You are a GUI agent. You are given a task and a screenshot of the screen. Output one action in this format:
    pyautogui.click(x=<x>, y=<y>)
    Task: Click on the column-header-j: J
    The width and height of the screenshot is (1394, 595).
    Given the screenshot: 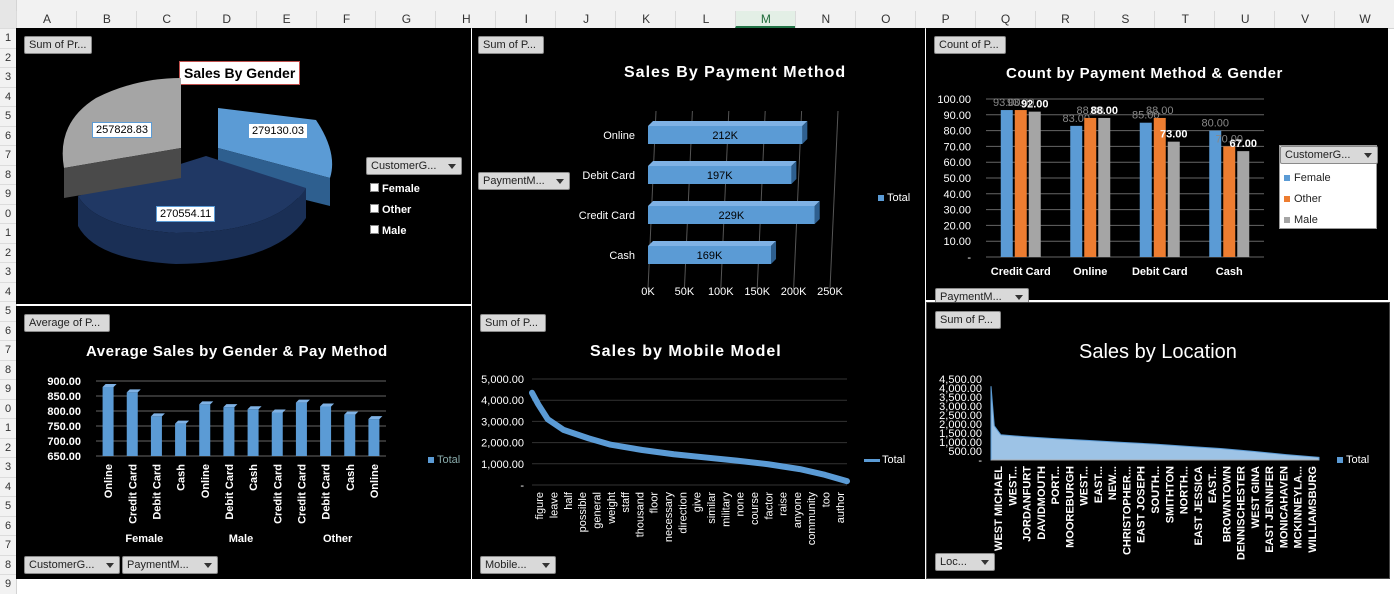 What is the action you would take?
    pyautogui.click(x=585, y=19)
    